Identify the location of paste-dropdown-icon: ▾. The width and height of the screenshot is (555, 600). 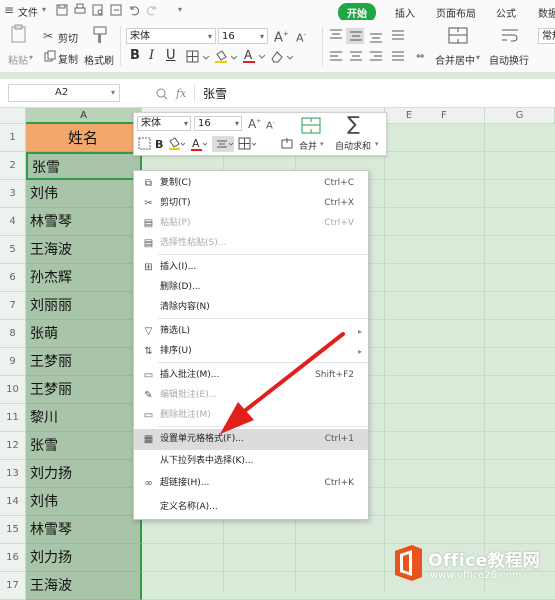
(31, 57).